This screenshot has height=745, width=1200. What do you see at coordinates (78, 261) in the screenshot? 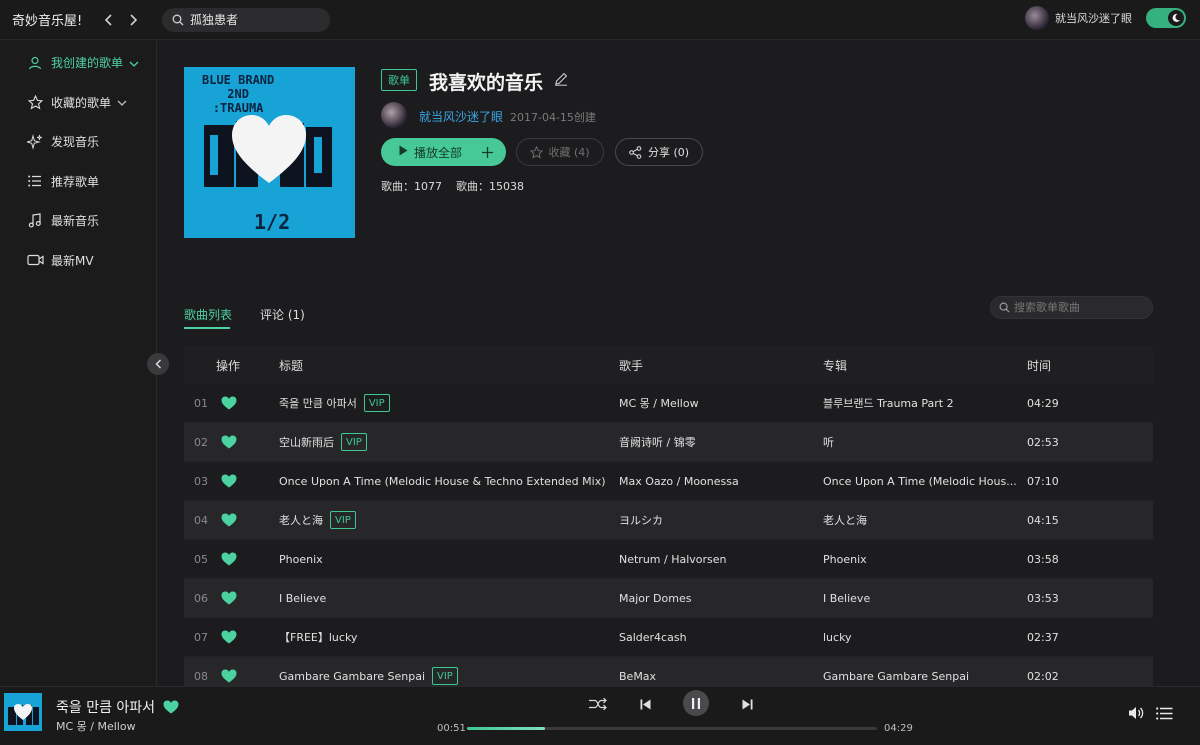
I see `sidebar-item-new-mv: 最新MV` at bounding box center [78, 261].